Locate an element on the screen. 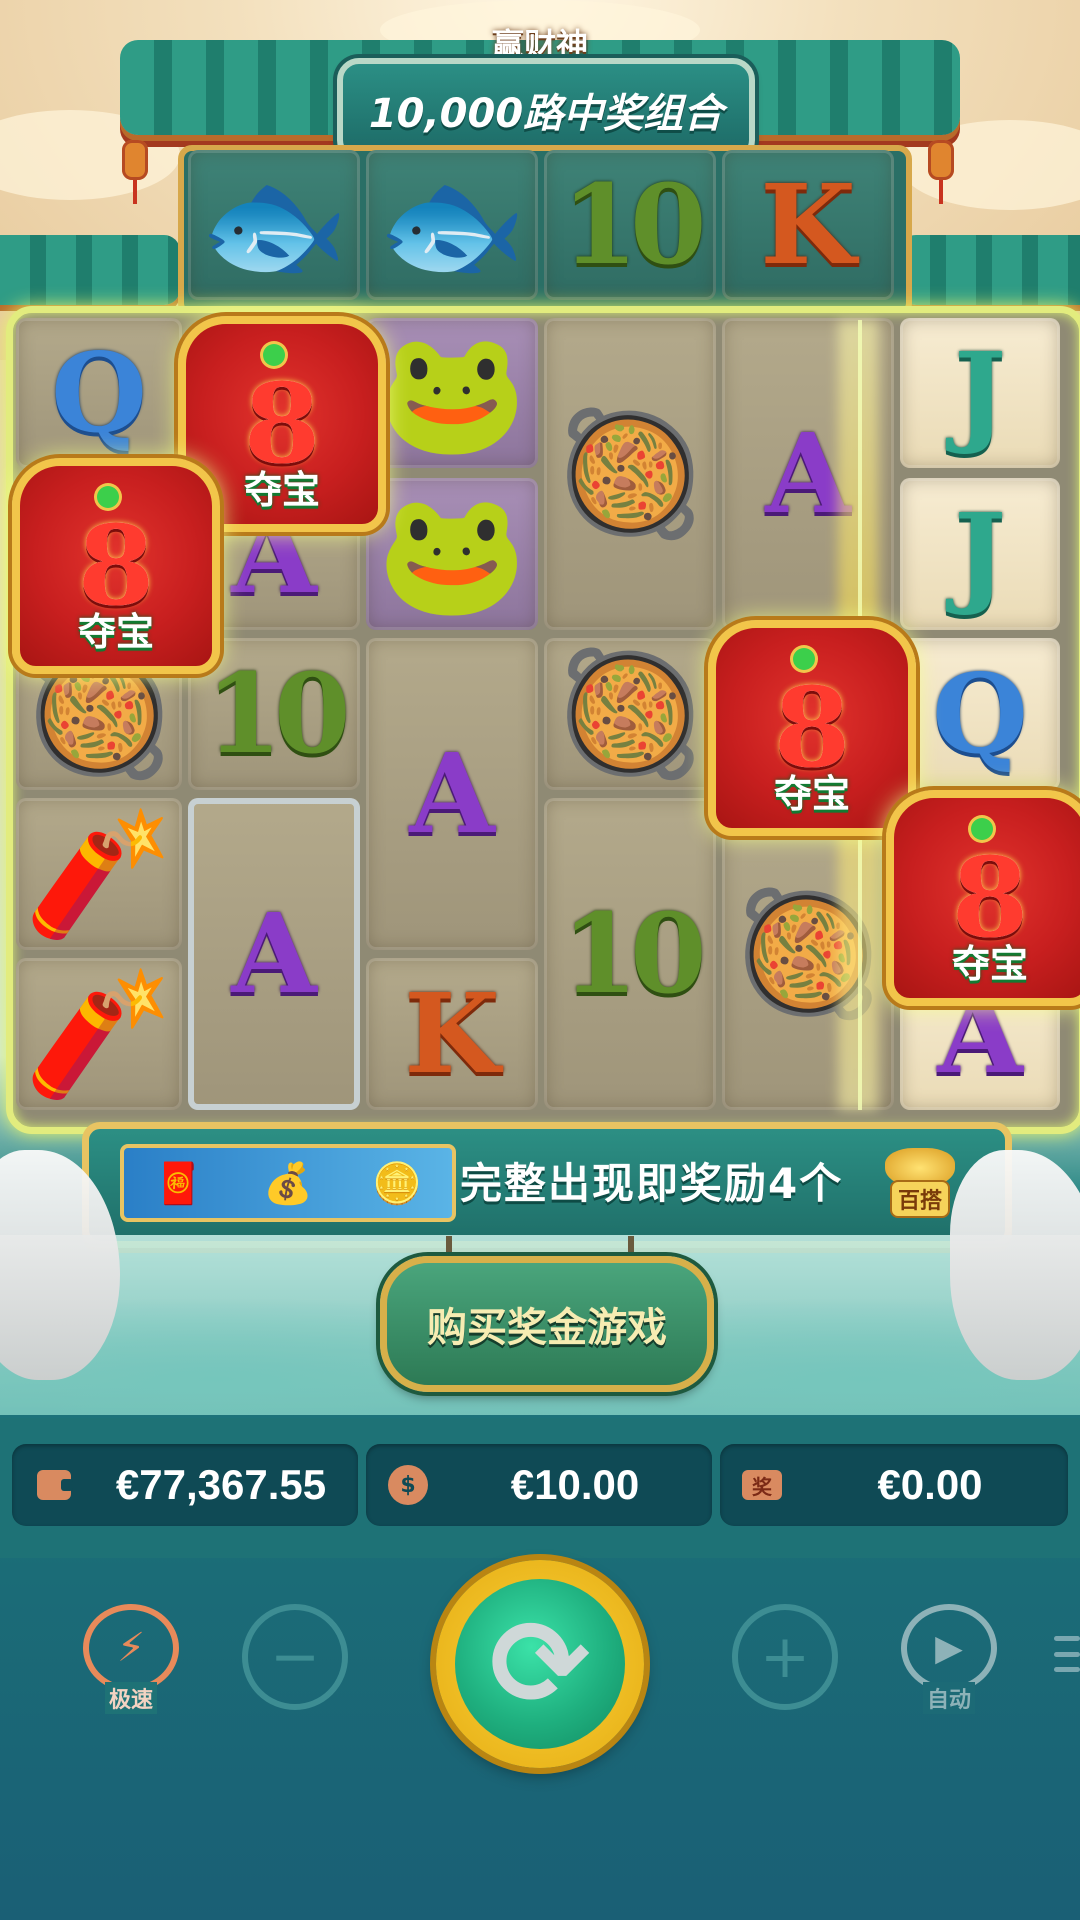  bet-minus-button: − is located at coordinates (295, 1657).